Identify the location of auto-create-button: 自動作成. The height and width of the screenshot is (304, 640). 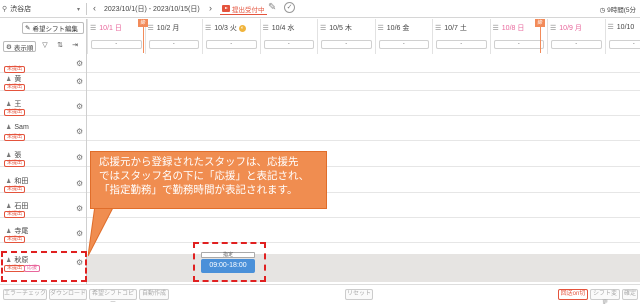
(154, 294).